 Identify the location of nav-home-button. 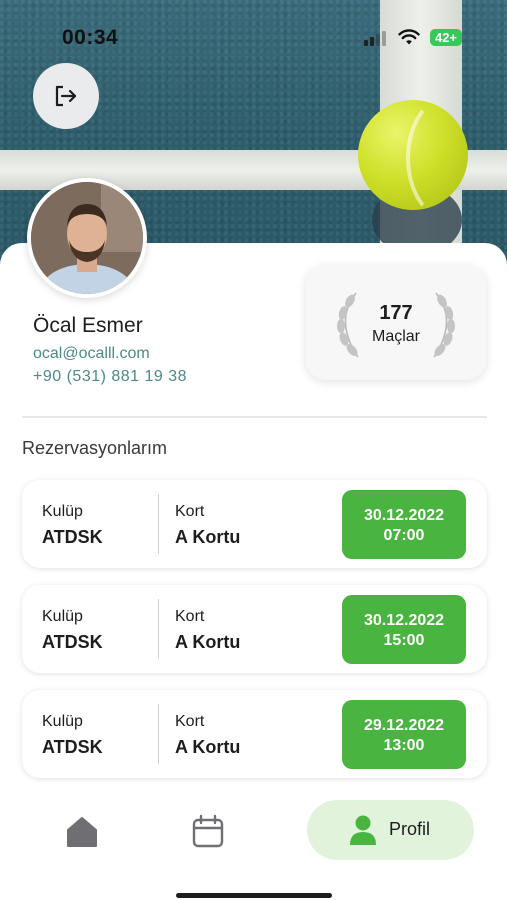
(82, 832).